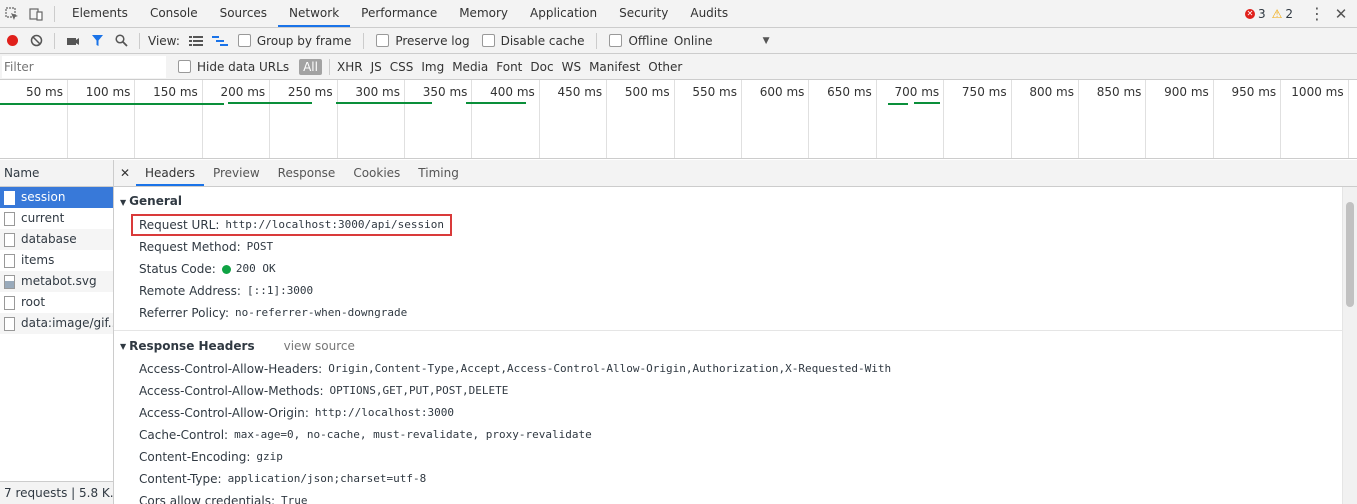 The height and width of the screenshot is (504, 1357). Describe the element at coordinates (402, 67) in the screenshot. I see `filter-type-css: CSS` at that location.